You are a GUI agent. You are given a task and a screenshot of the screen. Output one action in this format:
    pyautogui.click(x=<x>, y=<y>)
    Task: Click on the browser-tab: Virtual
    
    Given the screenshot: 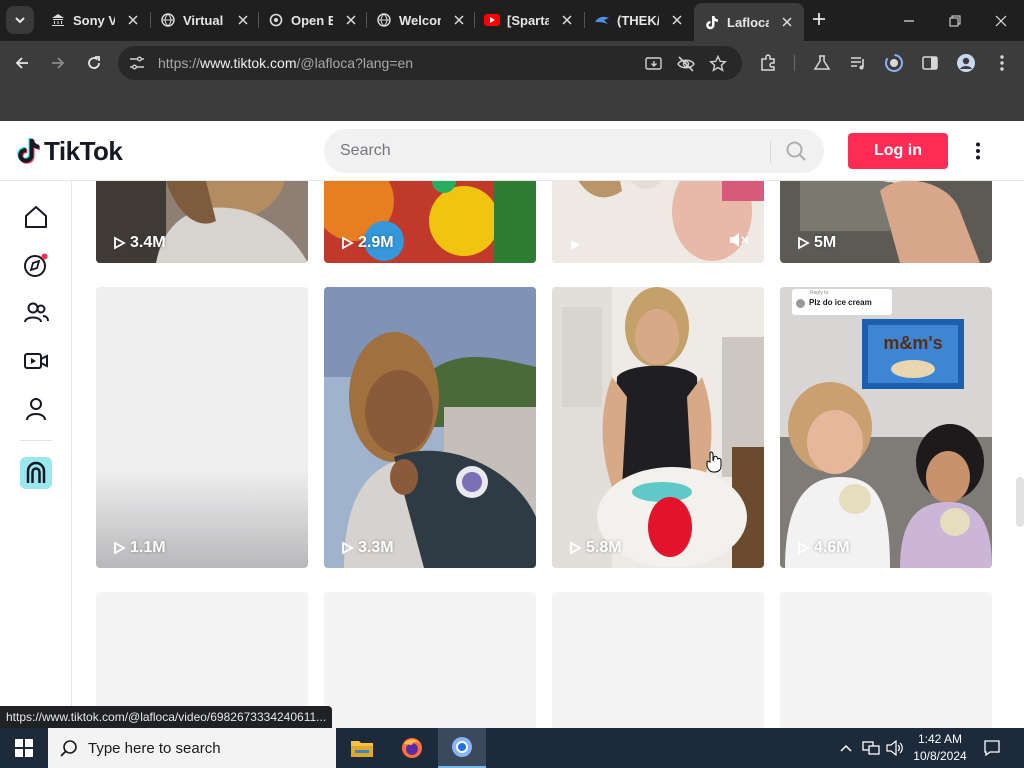 What is the action you would take?
    pyautogui.click(x=205, y=20)
    